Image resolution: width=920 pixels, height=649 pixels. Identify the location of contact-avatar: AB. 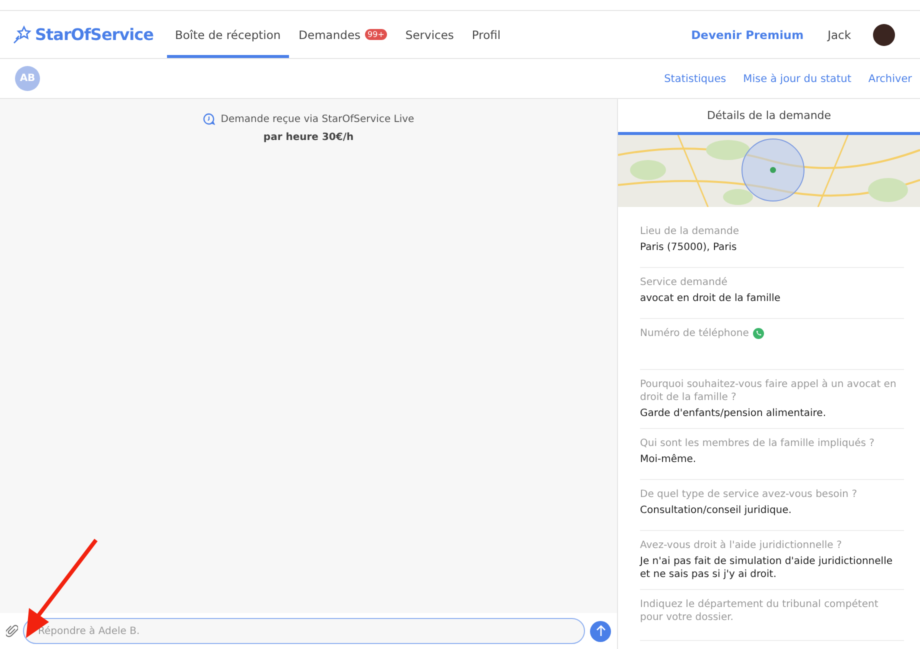
(27, 78).